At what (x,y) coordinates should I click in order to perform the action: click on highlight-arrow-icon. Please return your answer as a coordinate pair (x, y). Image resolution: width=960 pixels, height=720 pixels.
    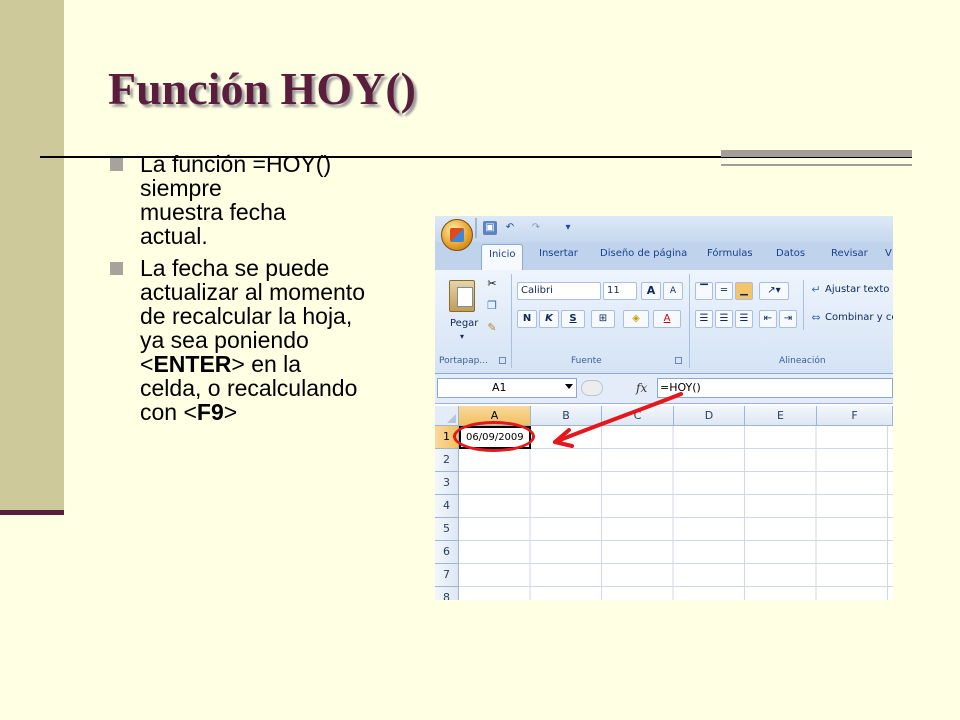
    Looking at the image, I should click on (618, 420).